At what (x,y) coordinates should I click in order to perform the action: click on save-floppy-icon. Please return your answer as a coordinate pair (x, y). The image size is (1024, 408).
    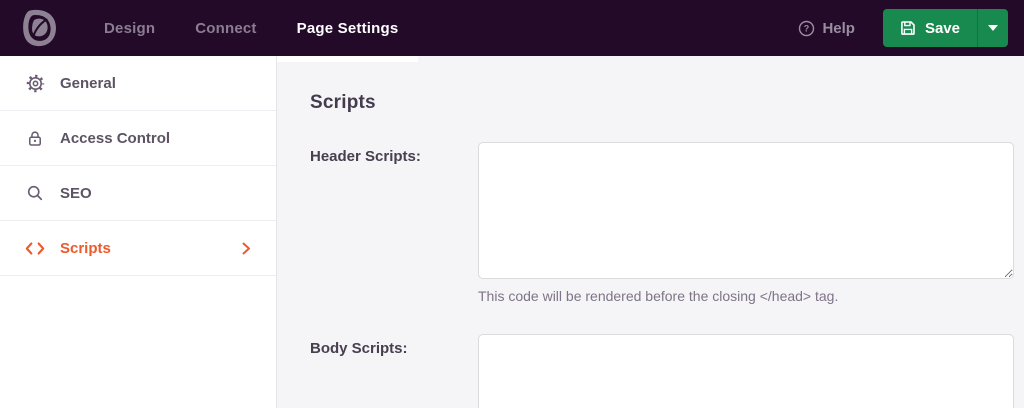
    Looking at the image, I should click on (908, 28).